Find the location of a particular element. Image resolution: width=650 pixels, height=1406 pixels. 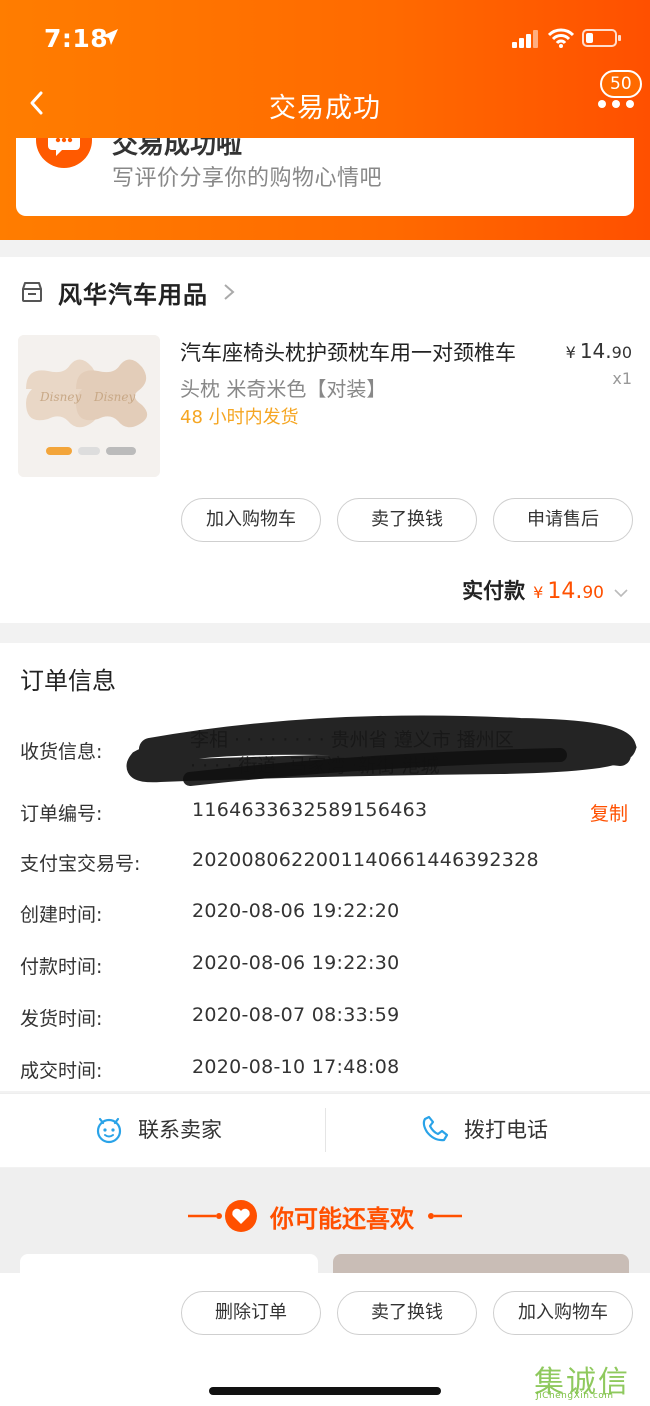

alipay-trade-label: 支付宝交易号: is located at coordinates (80, 864).